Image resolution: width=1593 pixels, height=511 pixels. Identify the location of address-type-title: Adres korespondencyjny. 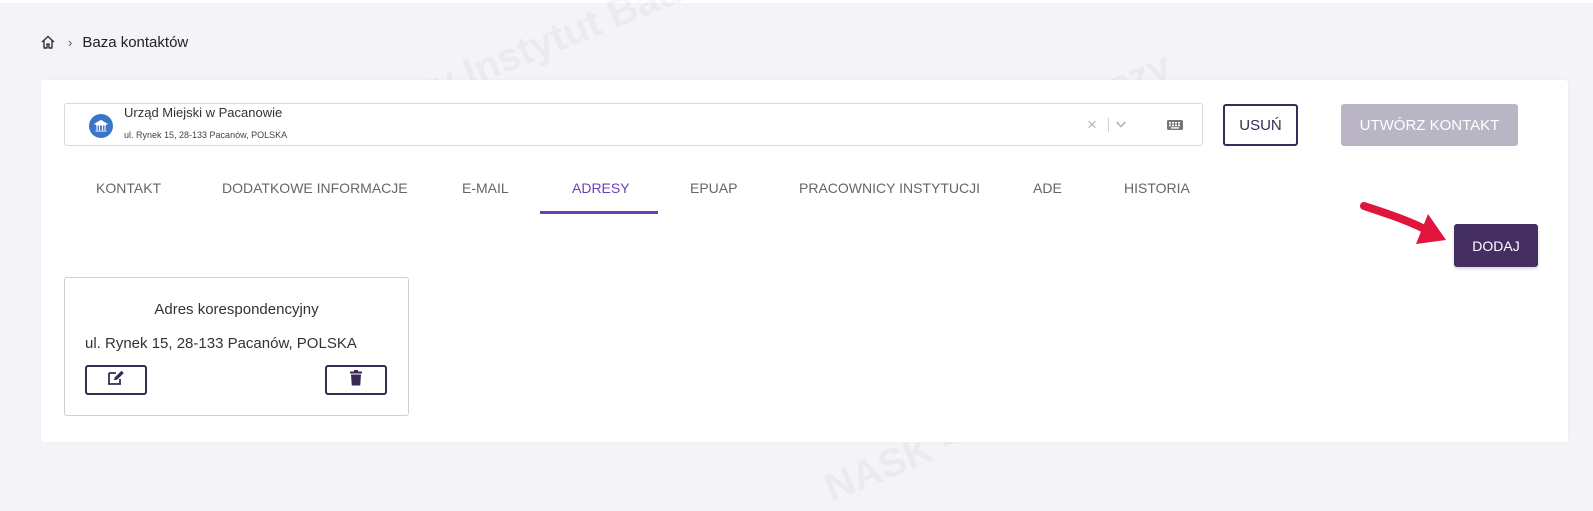
(236, 309).